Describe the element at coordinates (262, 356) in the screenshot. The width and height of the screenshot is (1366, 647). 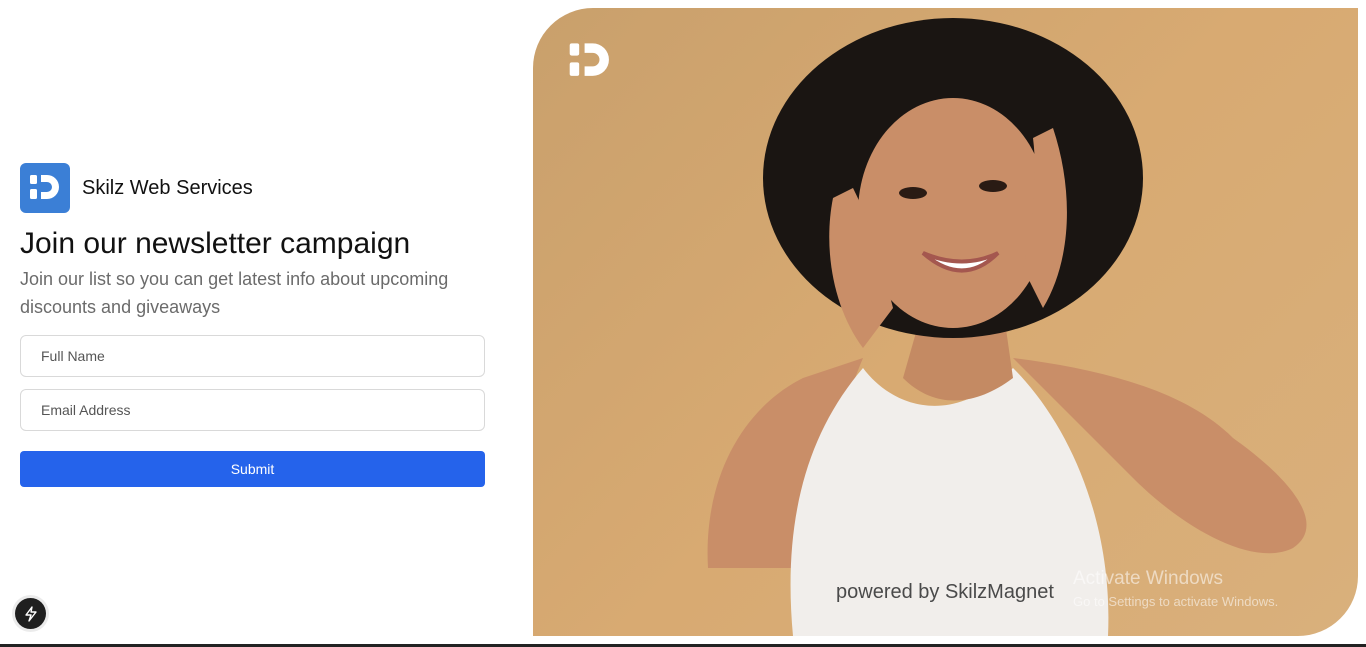
I see `full-name-input` at that location.